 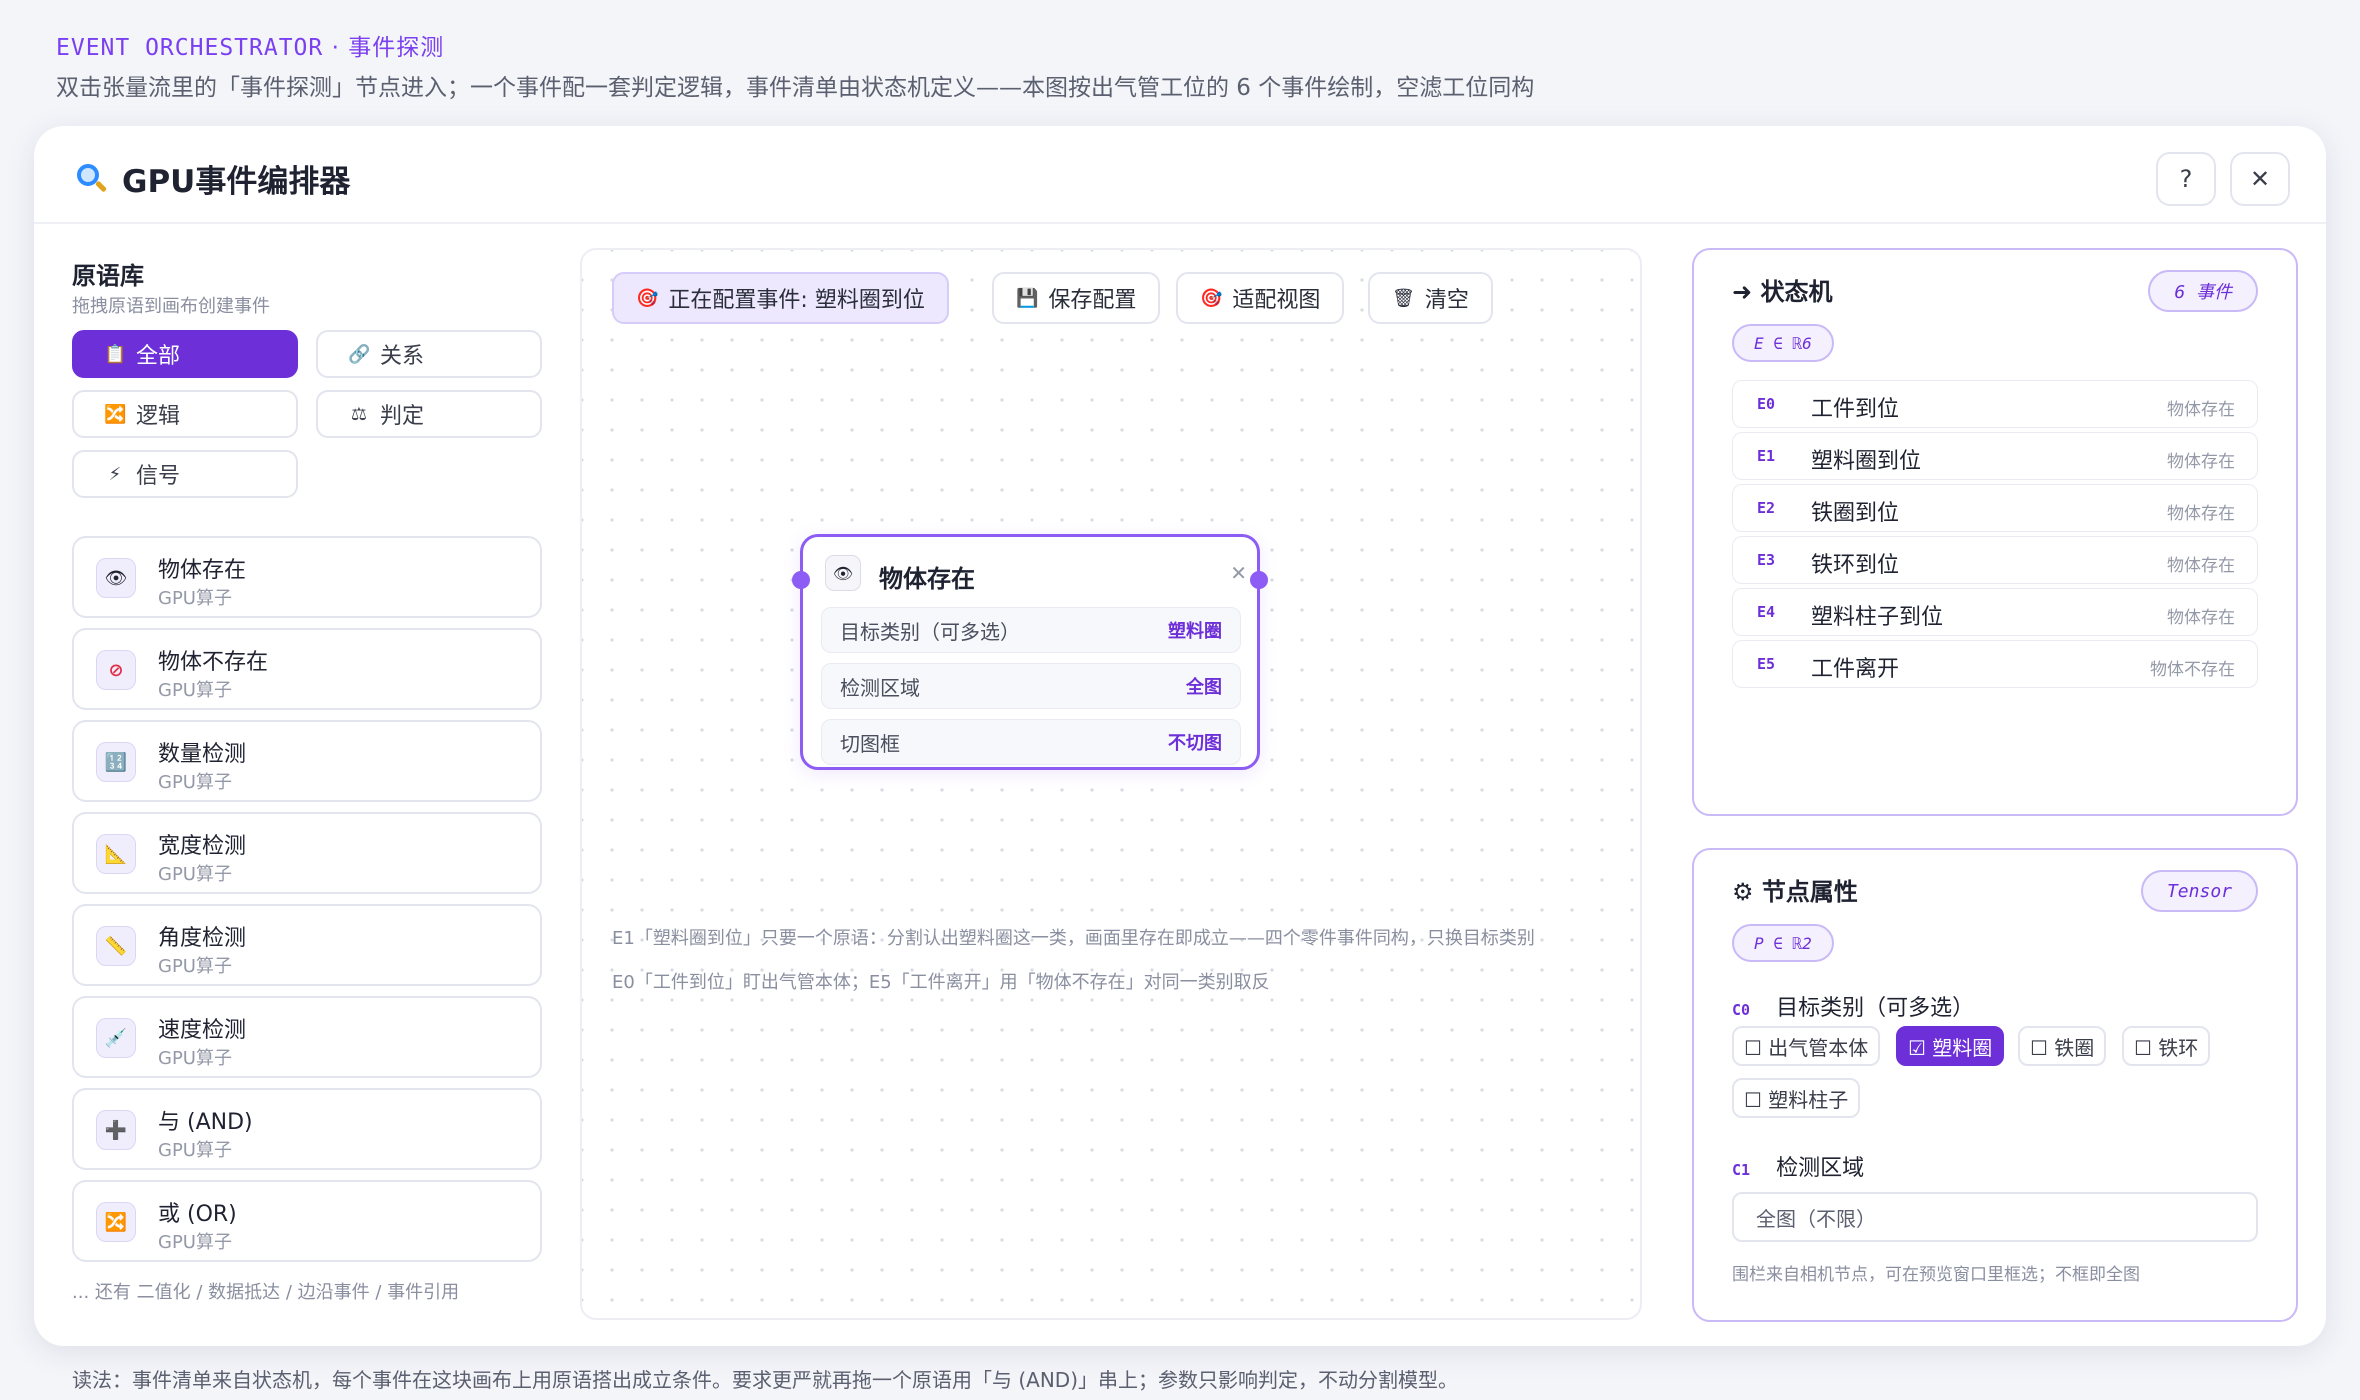 I want to click on param-label: 切图框, so click(x=870, y=743).